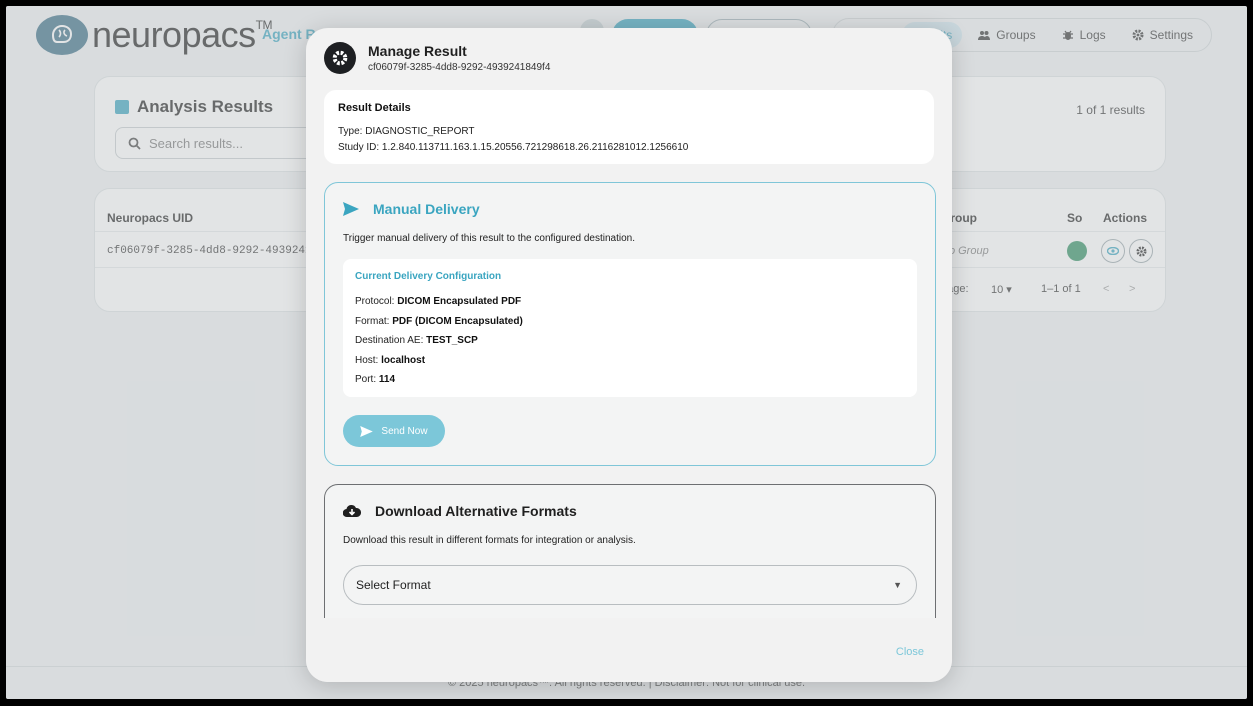  What do you see at coordinates (910, 652) in the screenshot?
I see `close-button: Close` at bounding box center [910, 652].